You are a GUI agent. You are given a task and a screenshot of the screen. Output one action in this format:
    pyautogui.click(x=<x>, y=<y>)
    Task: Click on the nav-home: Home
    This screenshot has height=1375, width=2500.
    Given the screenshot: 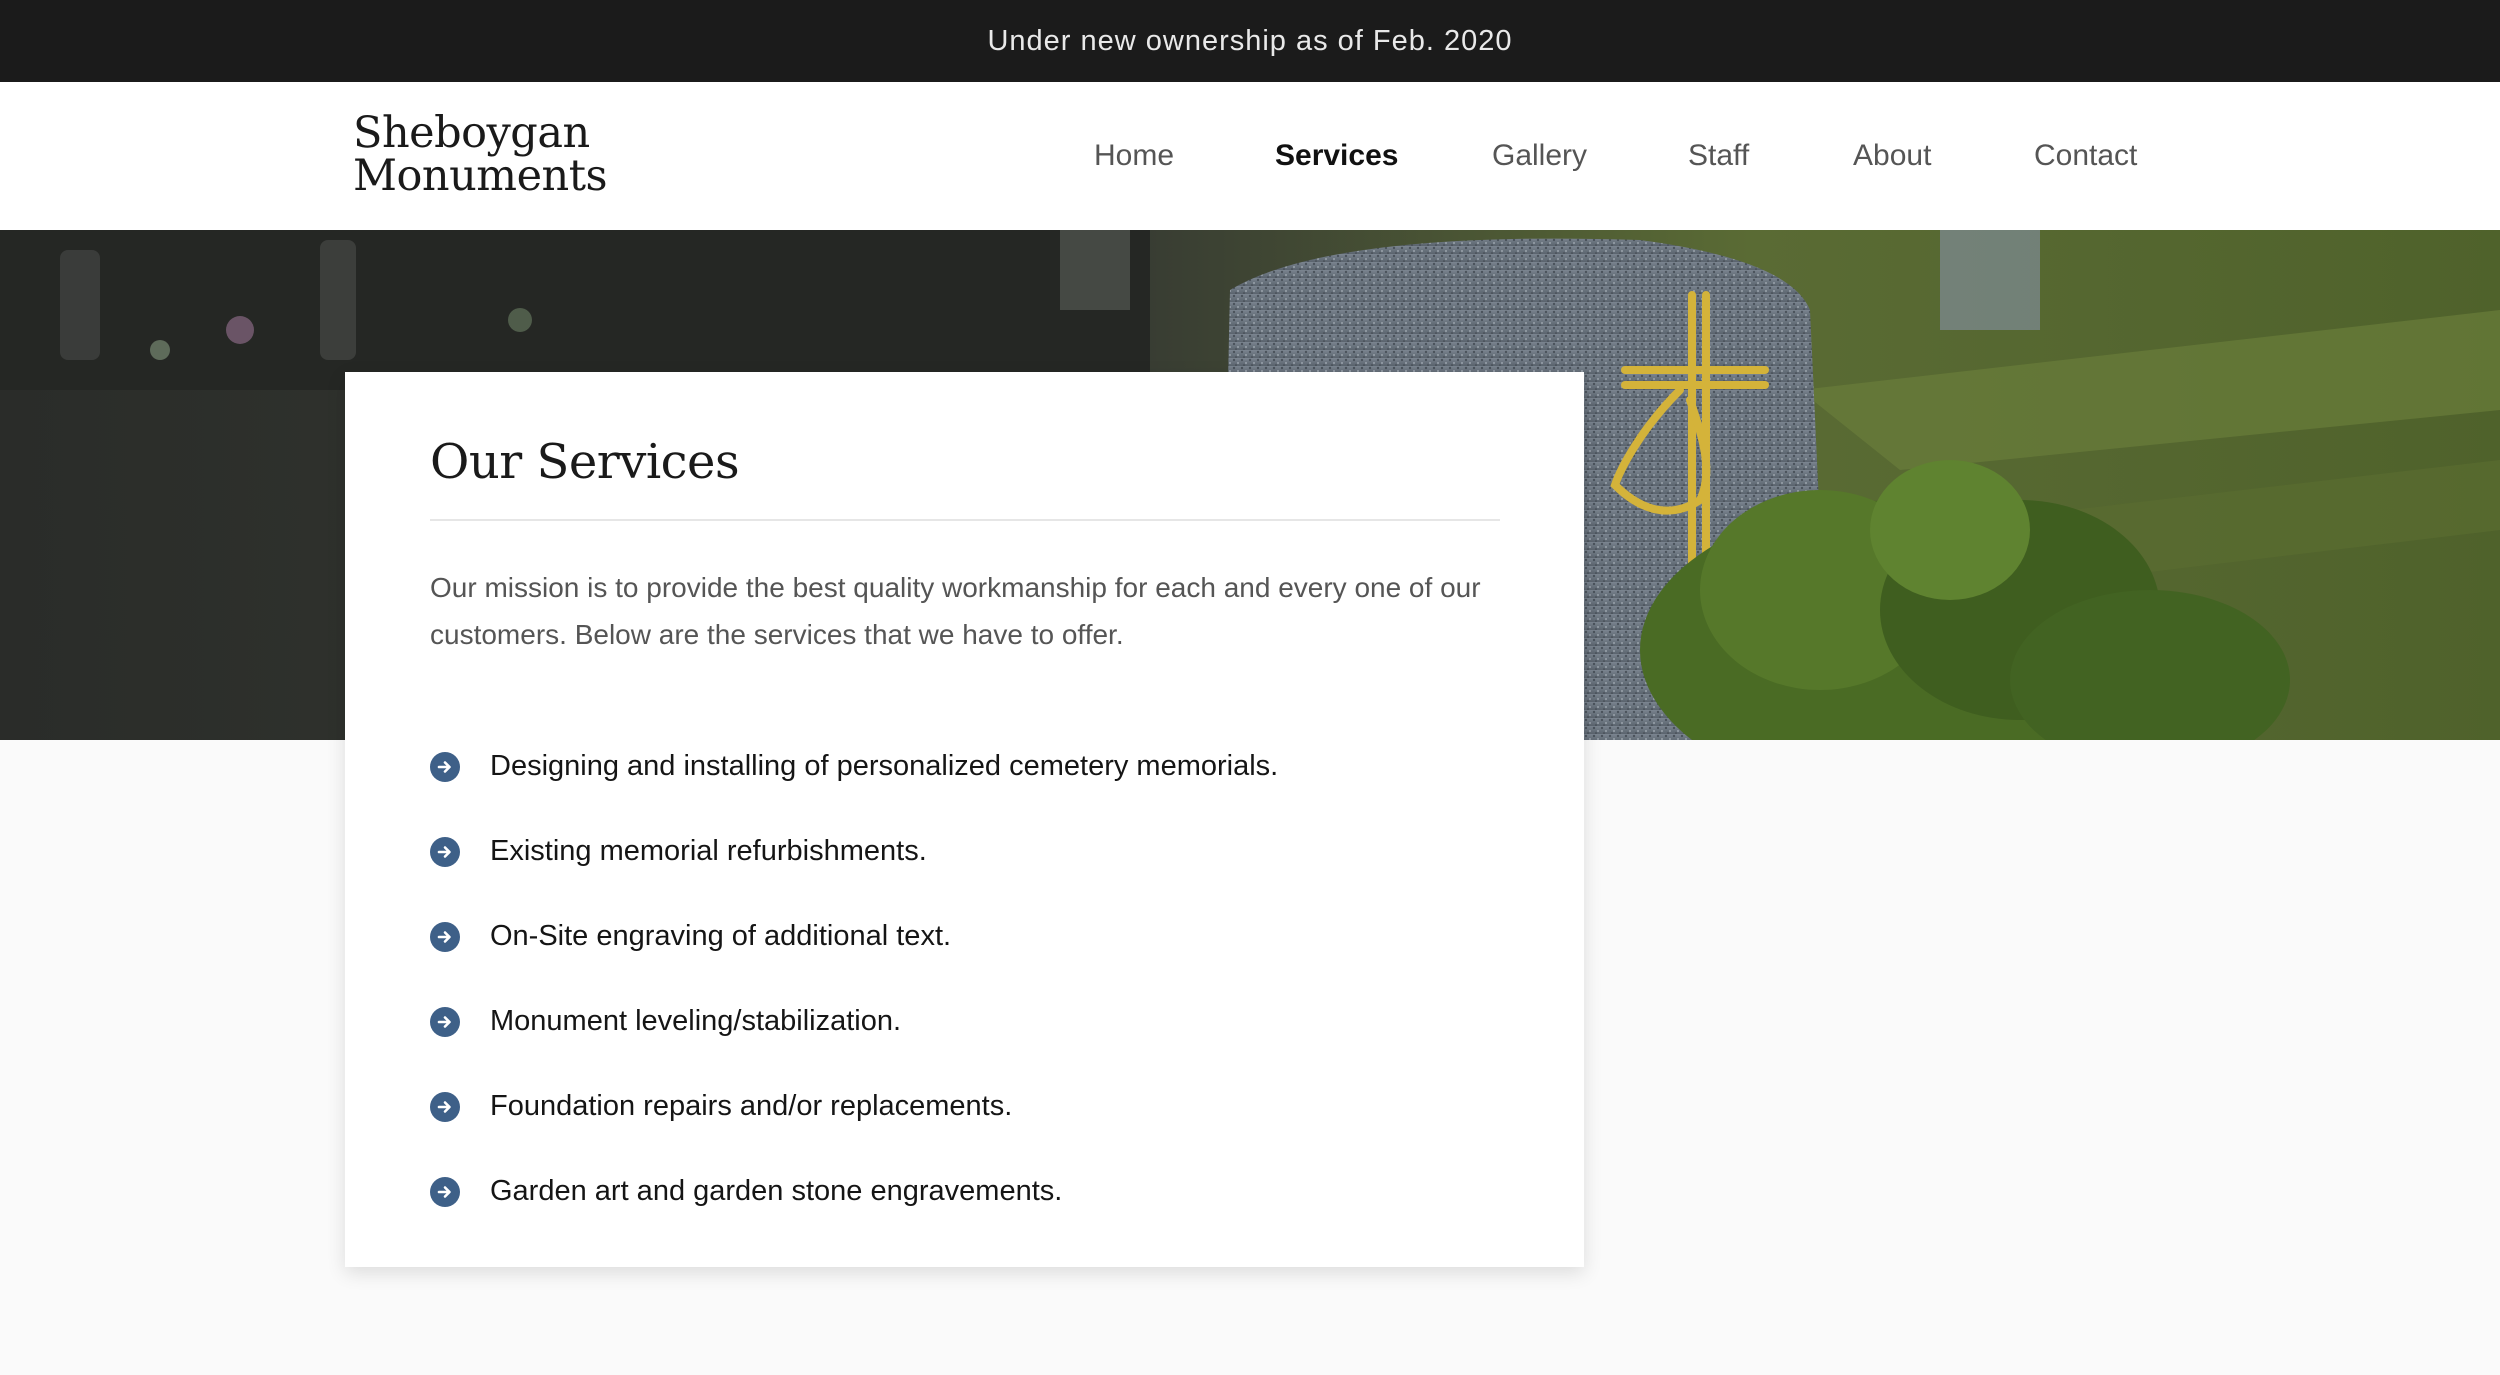 What is the action you would take?
    pyautogui.click(x=1134, y=156)
    